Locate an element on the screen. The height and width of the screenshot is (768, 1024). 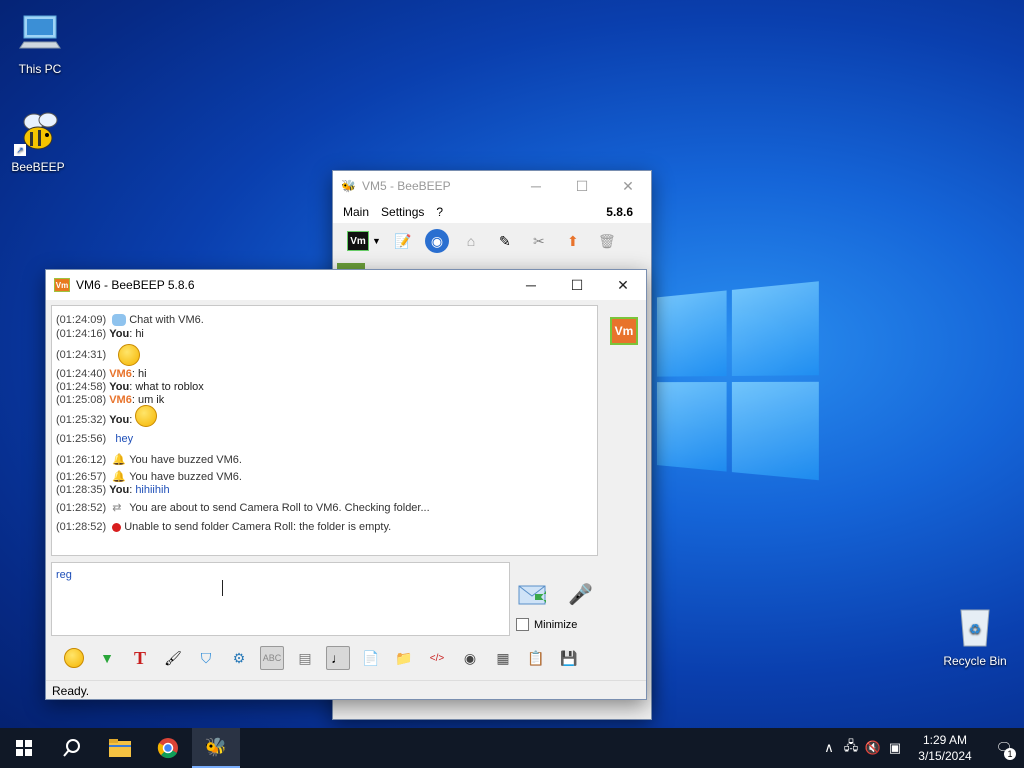
menu-bar: Main Settings ? 5.8.6 is located at coordinates (492, 212).